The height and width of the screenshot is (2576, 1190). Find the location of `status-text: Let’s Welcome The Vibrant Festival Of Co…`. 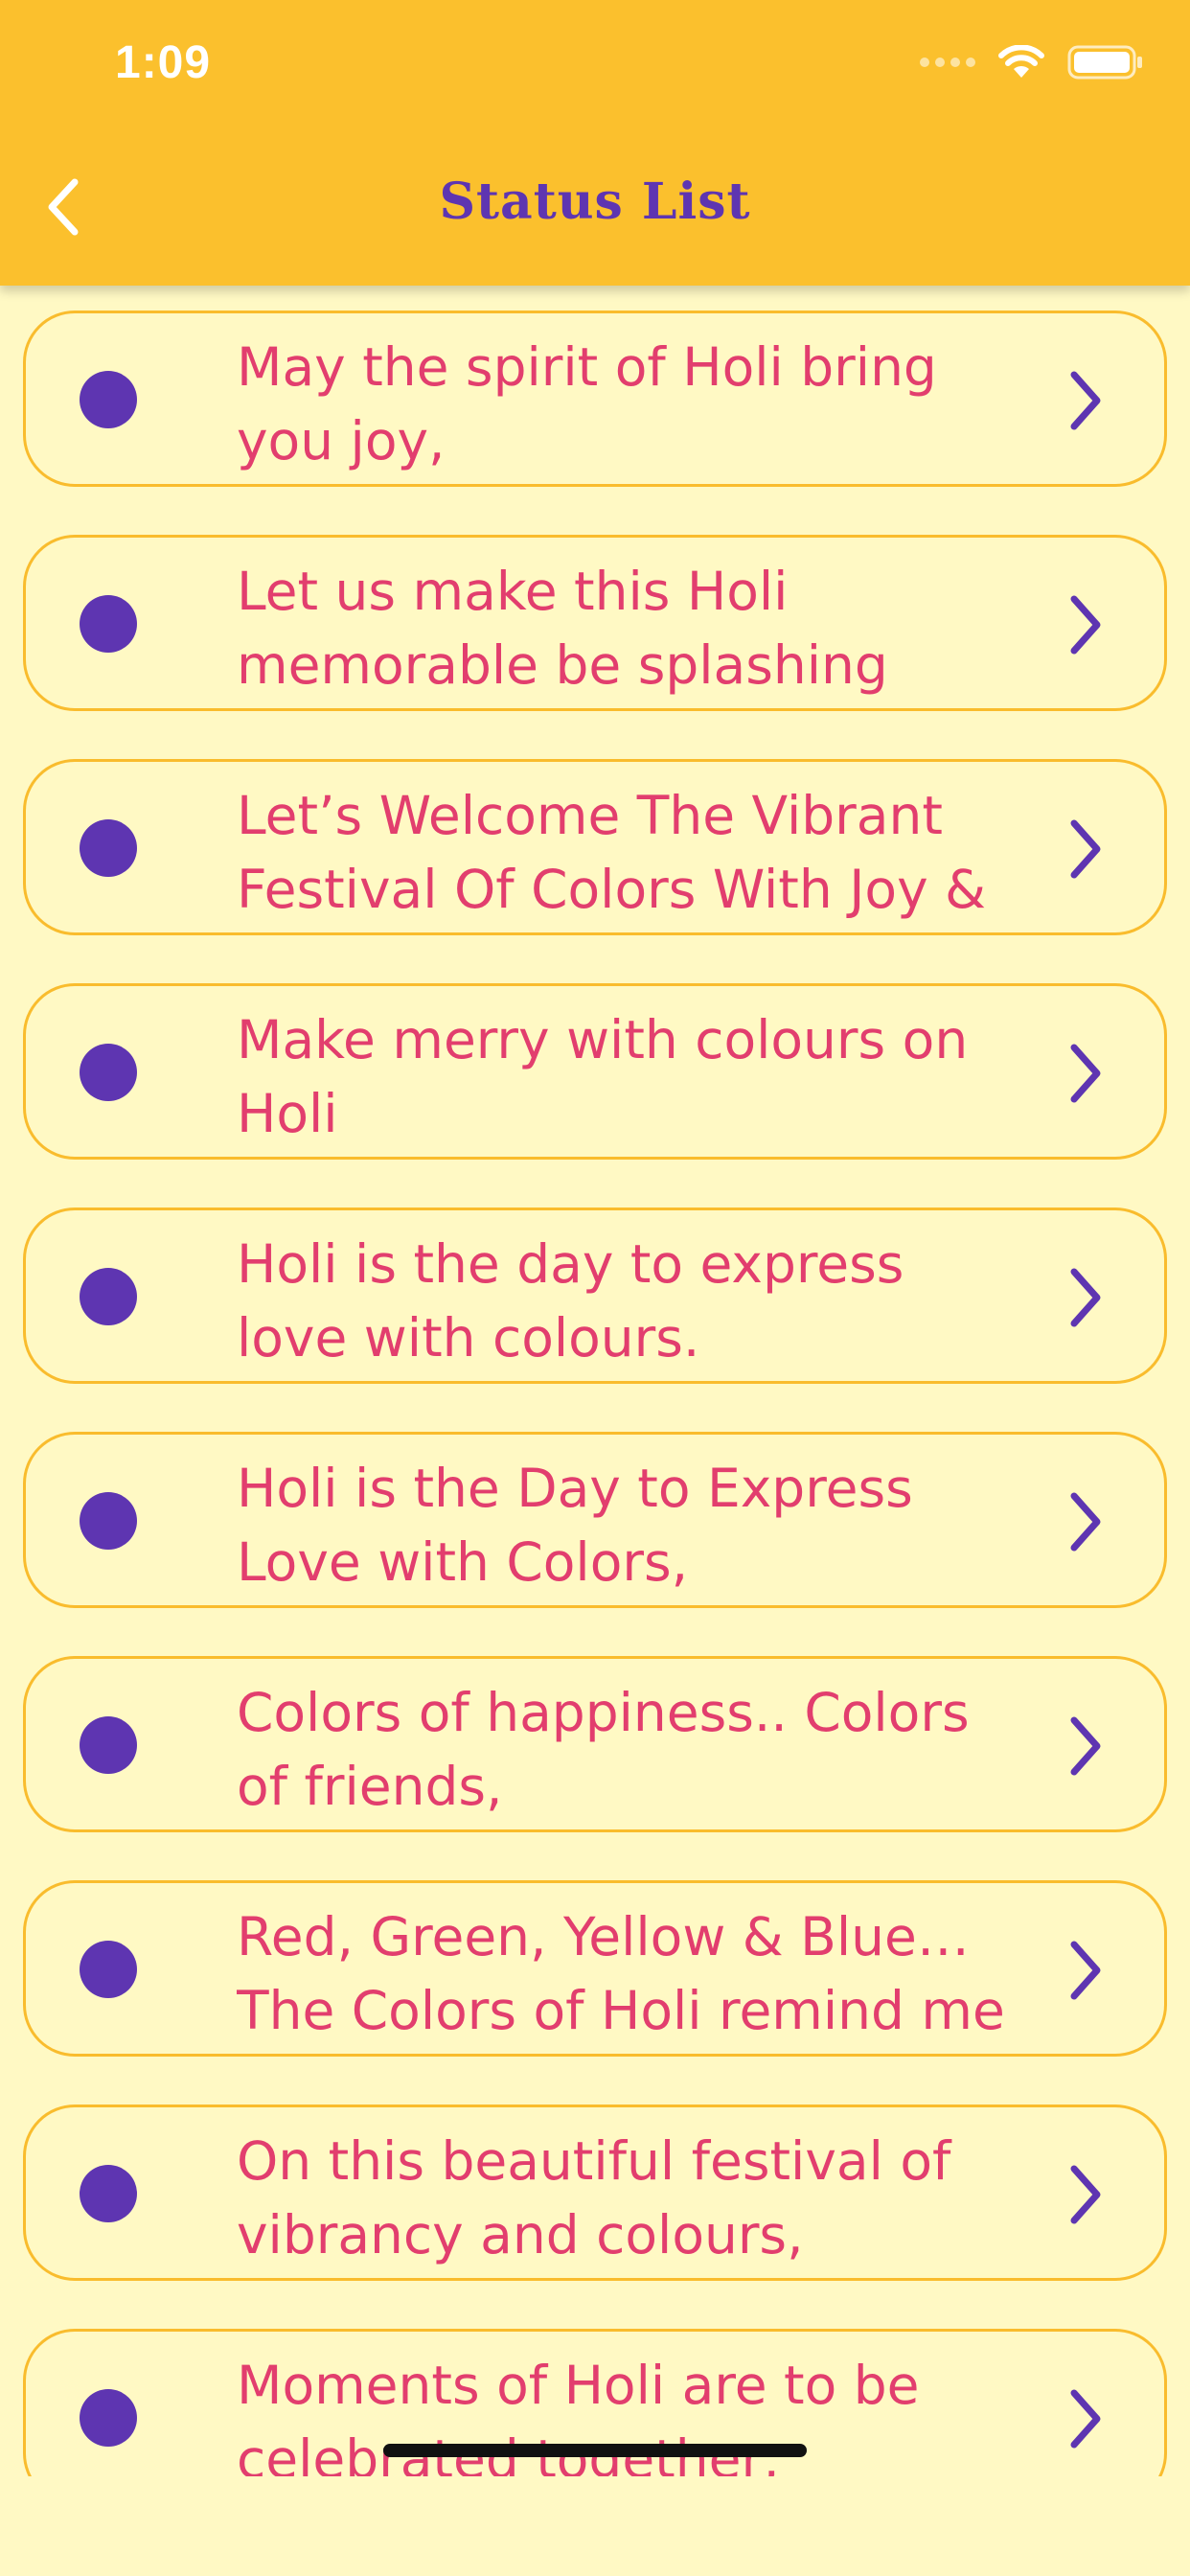

status-text: Let’s Welcome The Vibrant Festival Of Co… is located at coordinates (612, 852).